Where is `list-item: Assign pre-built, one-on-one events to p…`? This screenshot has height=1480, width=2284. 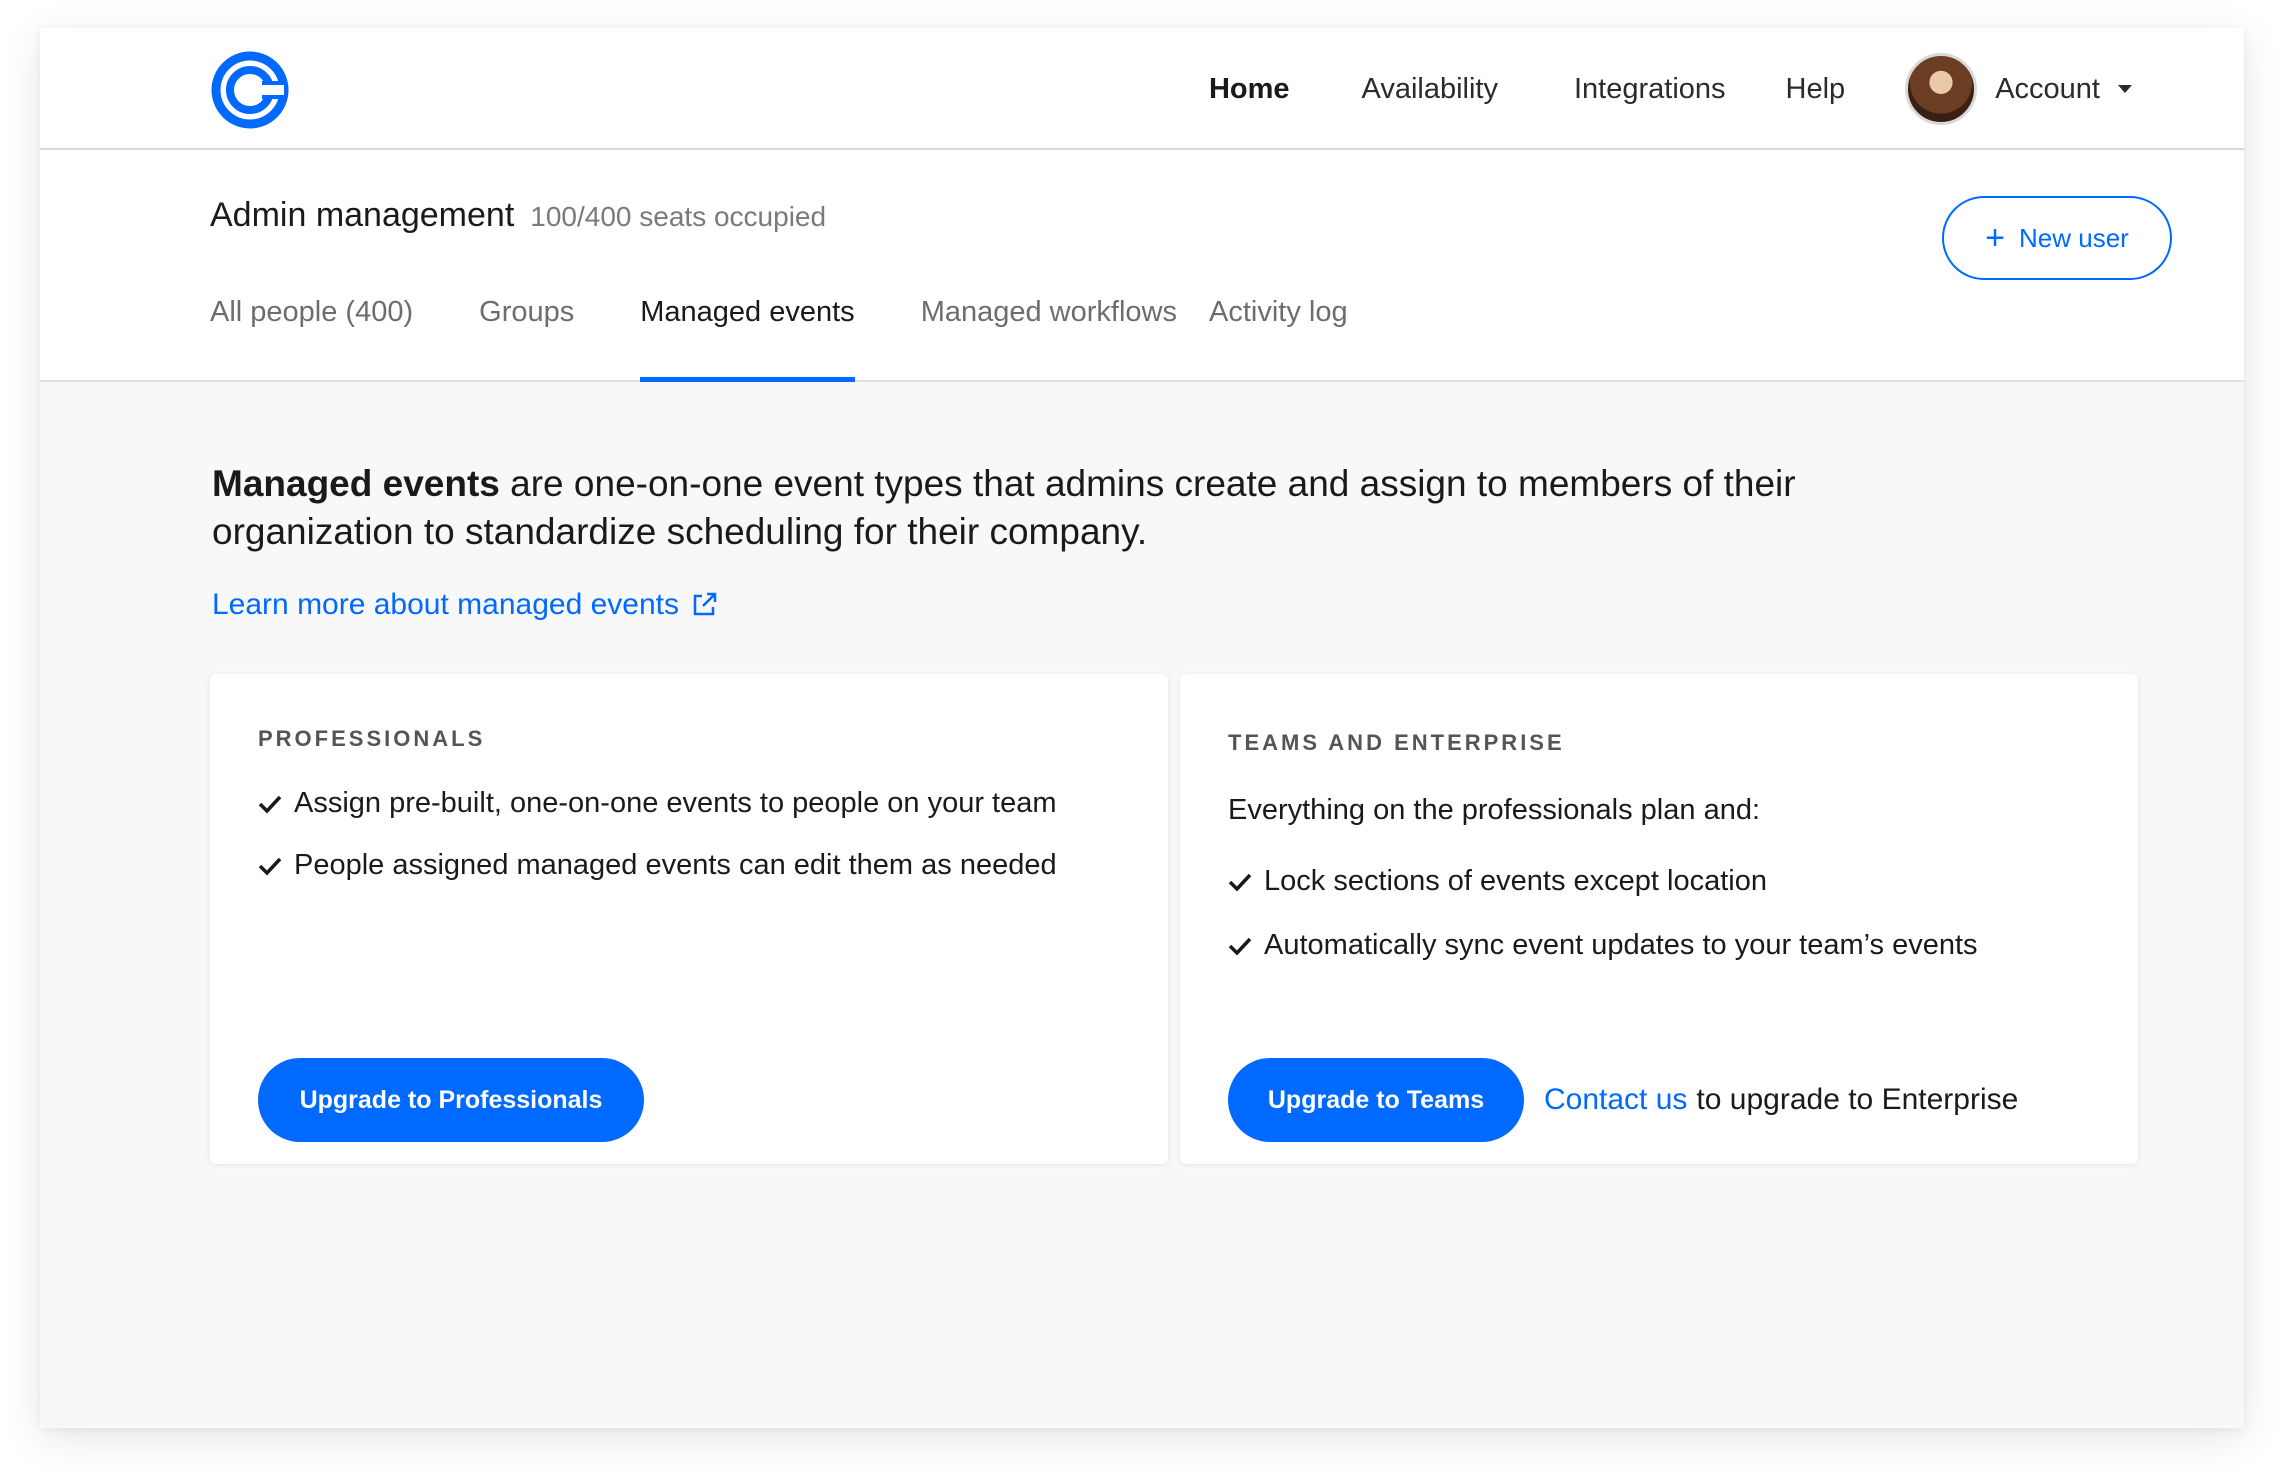
list-item: Assign pre-built, one-on-one events to p… is located at coordinates (668, 803).